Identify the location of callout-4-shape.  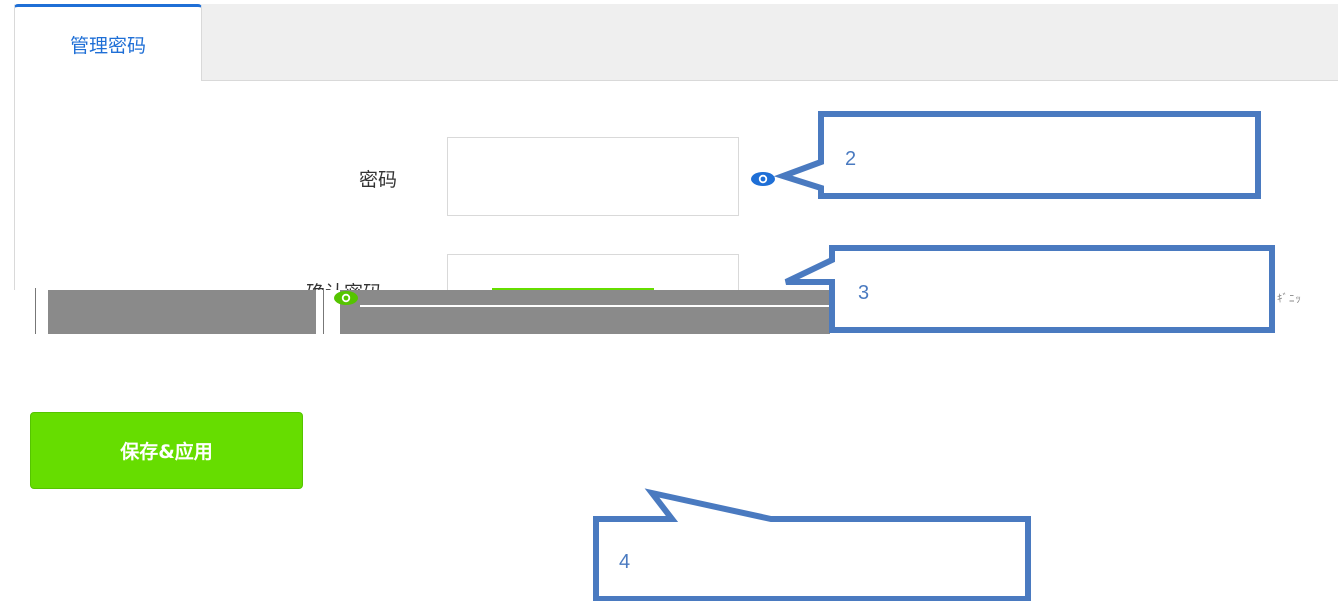
(812, 544).